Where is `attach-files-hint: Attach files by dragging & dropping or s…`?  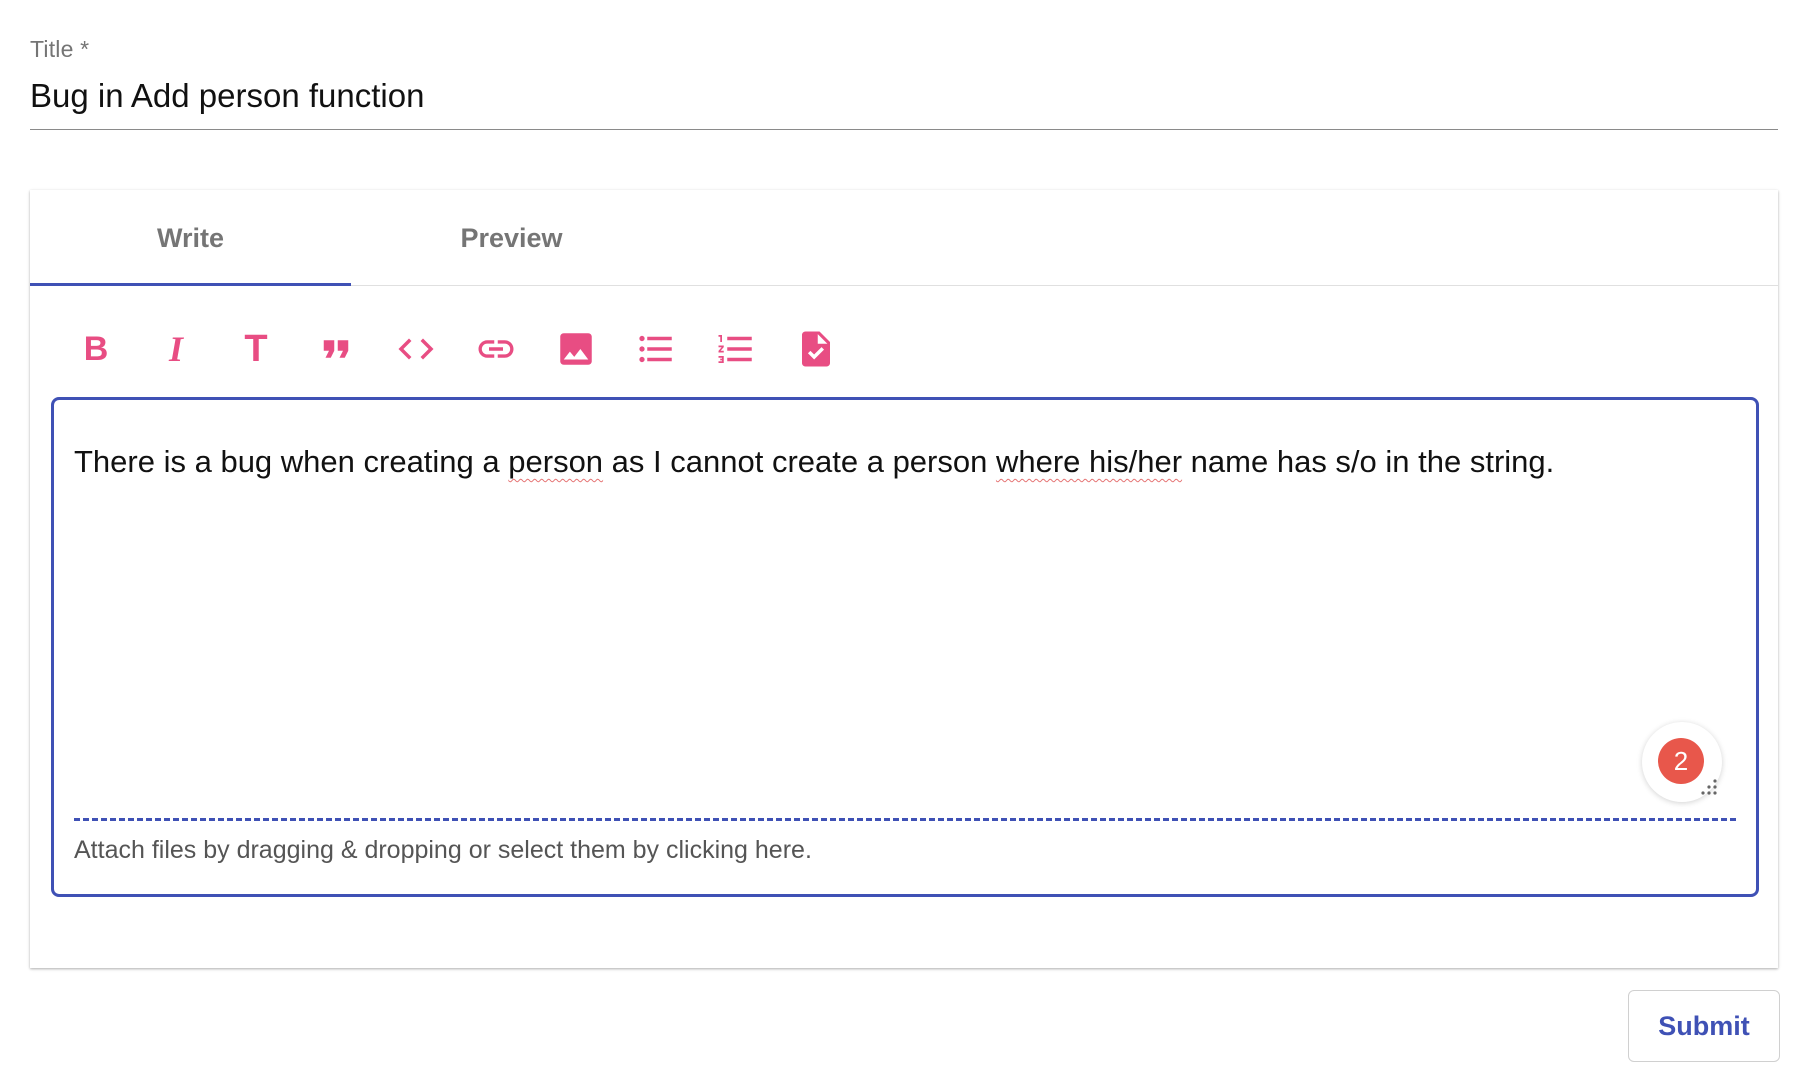
attach-files-hint: Attach files by dragging & dropping or s… is located at coordinates (443, 850).